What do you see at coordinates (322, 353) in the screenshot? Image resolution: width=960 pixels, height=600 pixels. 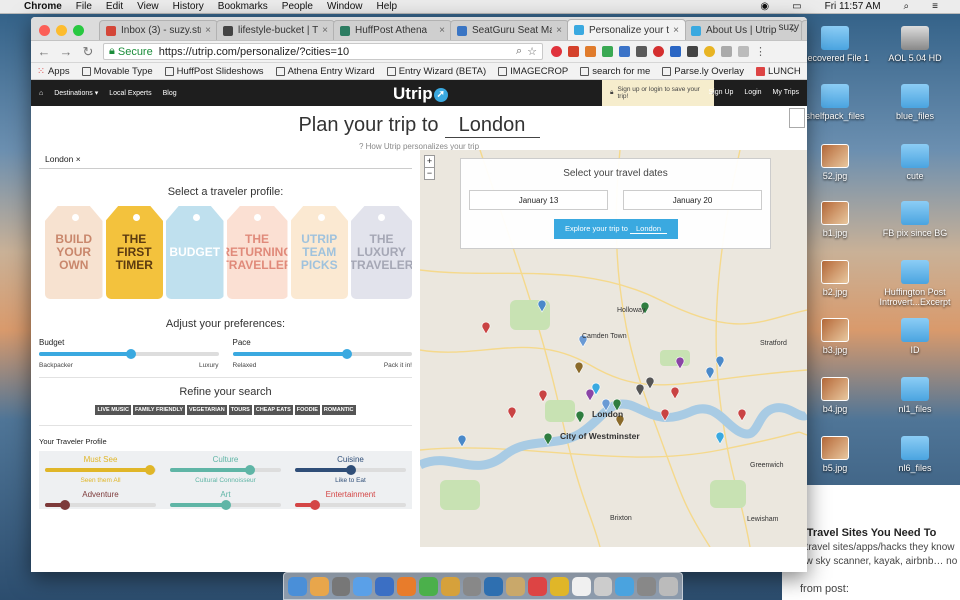 I see `pace-slider: Pace Relaxed Pack it in!` at bounding box center [322, 353].